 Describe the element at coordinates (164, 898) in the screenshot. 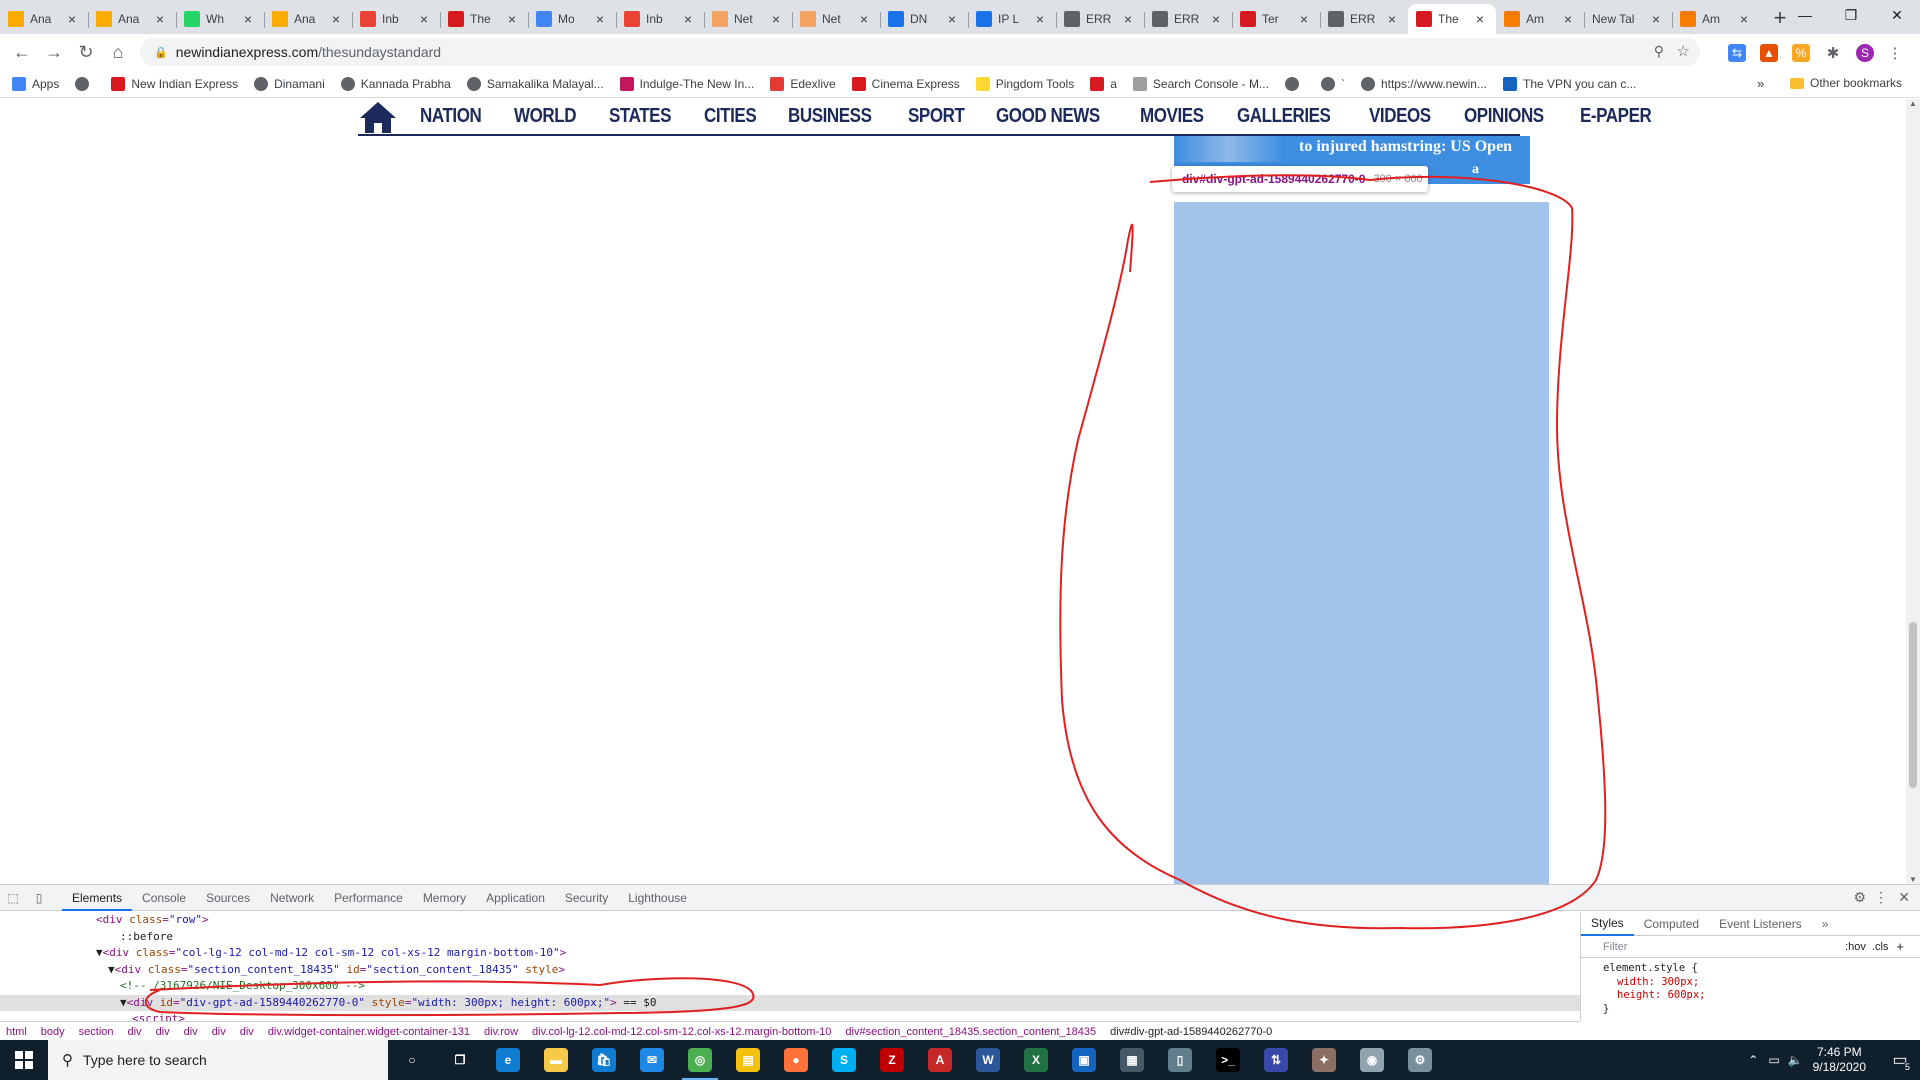

I see `devtools-tab: Console` at that location.